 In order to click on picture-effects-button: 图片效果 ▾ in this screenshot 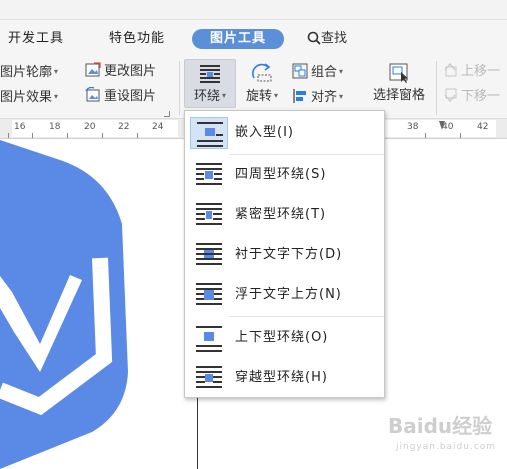, I will do `click(29, 97)`.